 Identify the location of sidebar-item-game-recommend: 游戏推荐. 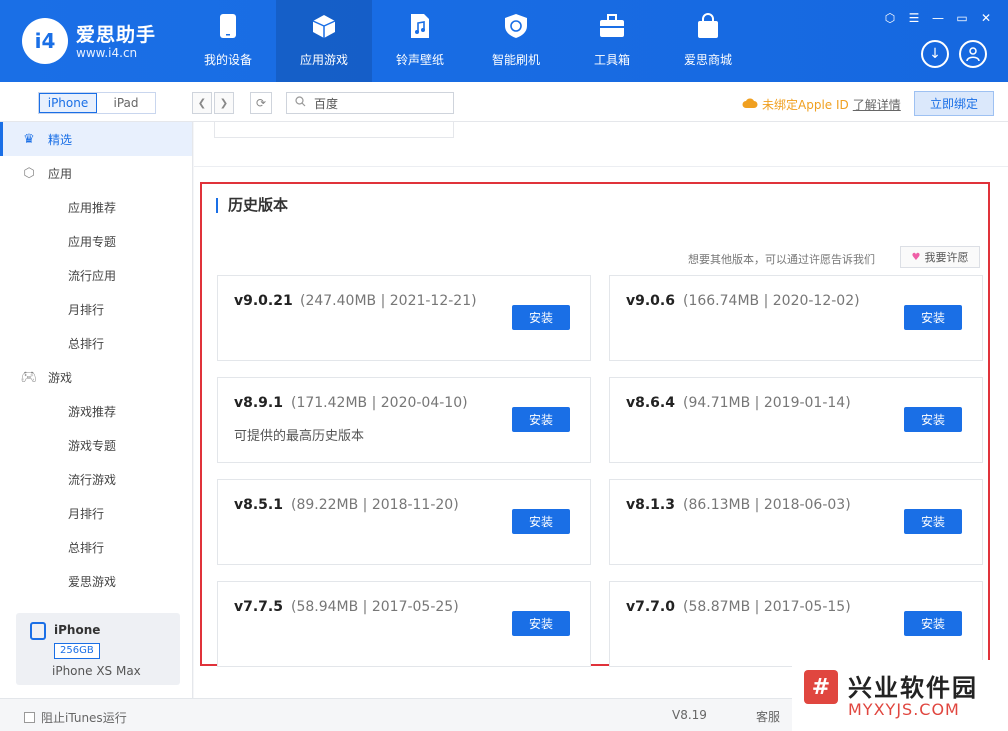
(96, 411).